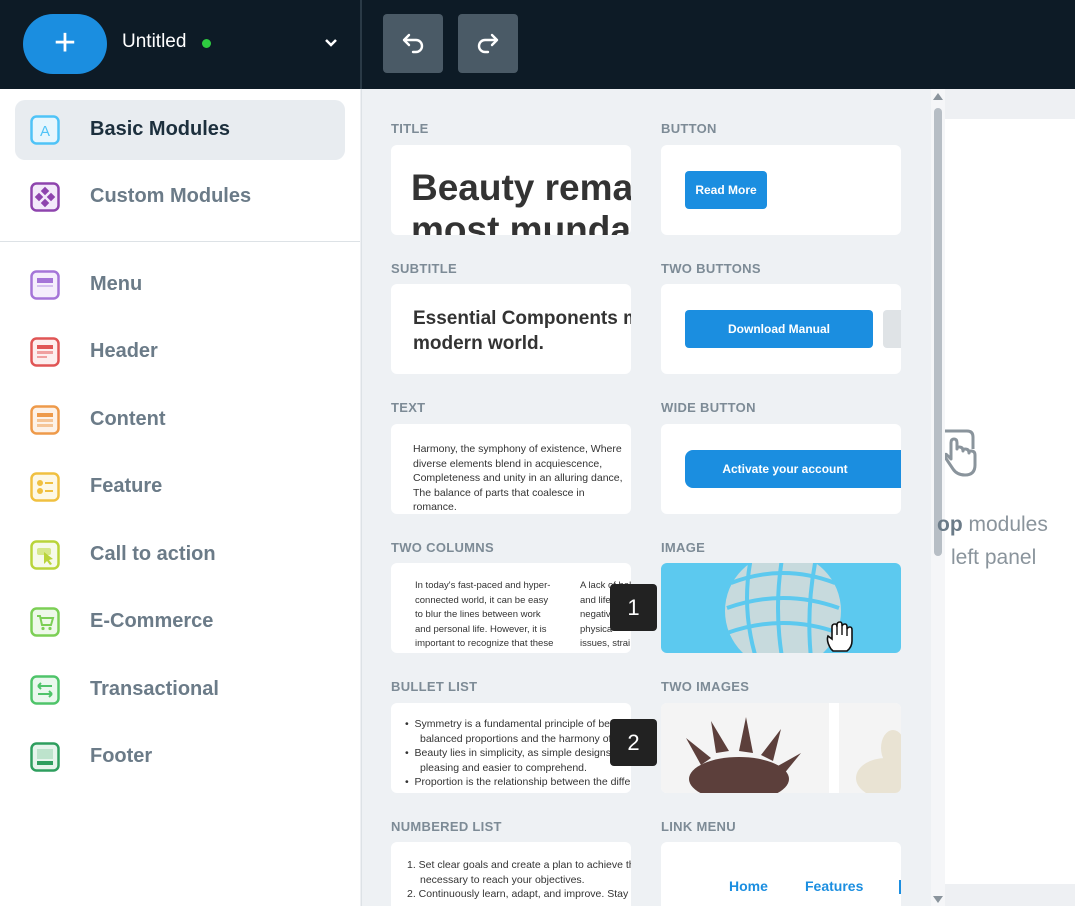  What do you see at coordinates (434, 686) in the screenshot?
I see `bullet-list-module-label: BULLET LIST` at bounding box center [434, 686].